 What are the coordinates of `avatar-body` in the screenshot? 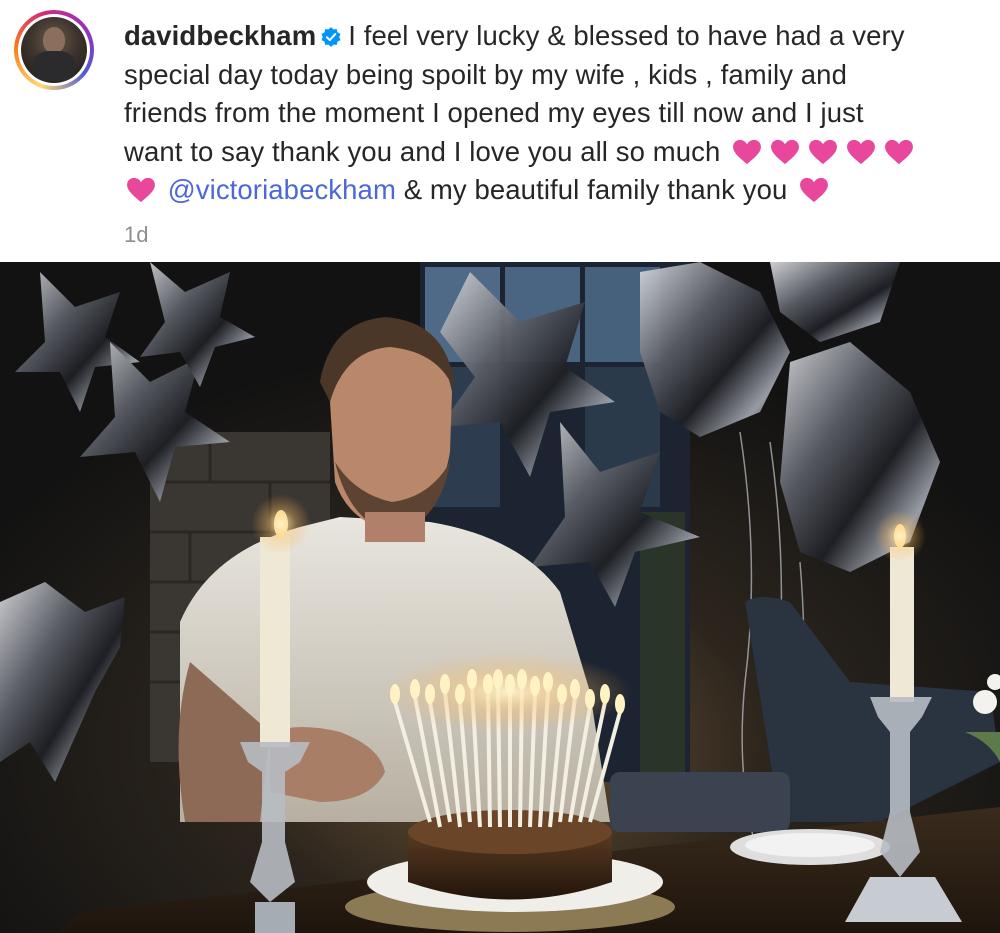 It's located at (54, 66).